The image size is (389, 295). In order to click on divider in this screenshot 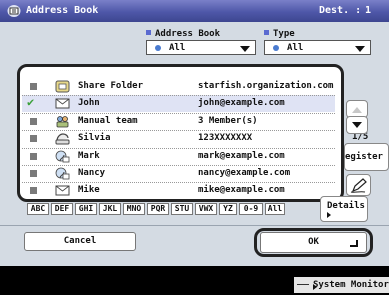, I will do `click(194, 225)`.